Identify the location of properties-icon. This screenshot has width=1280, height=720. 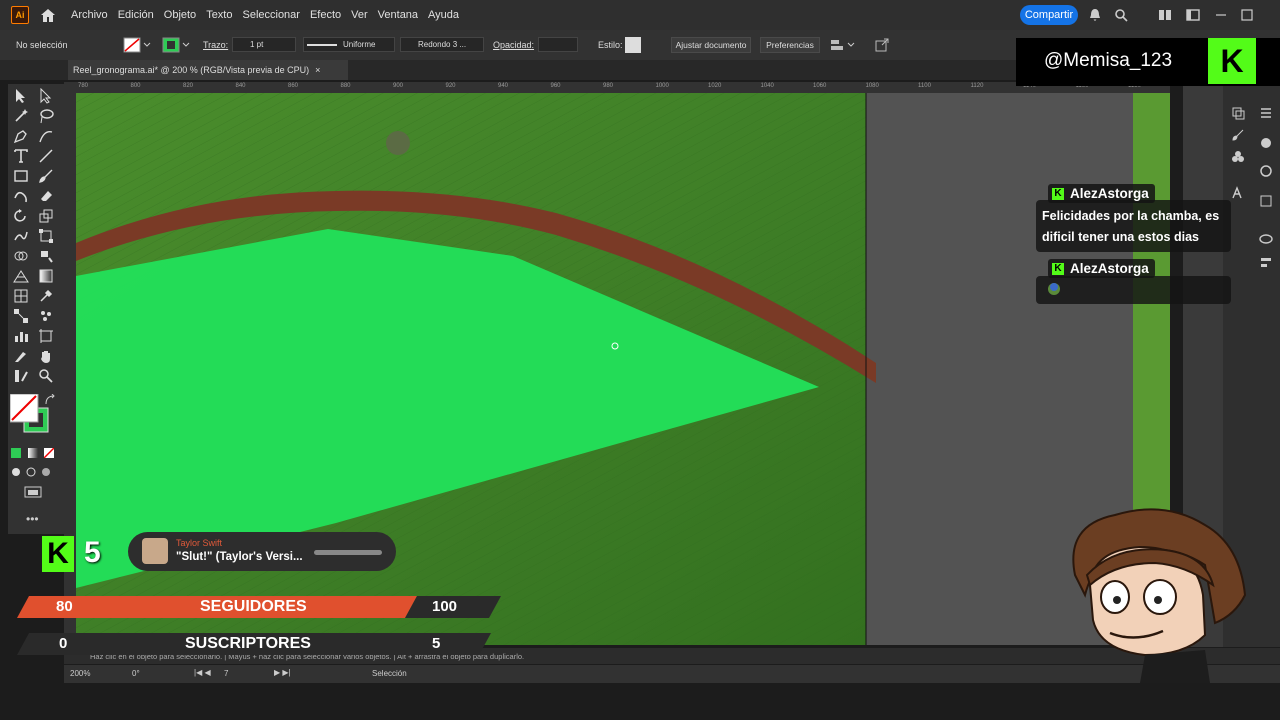
(1266, 113).